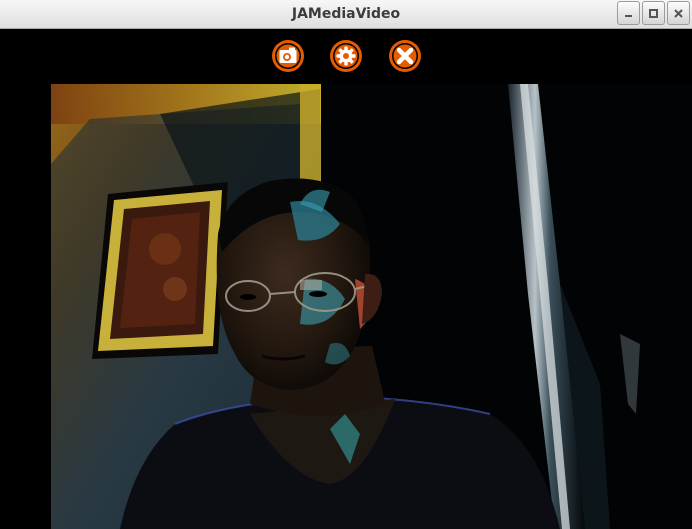  I want to click on minimize-icon, so click(628, 16).